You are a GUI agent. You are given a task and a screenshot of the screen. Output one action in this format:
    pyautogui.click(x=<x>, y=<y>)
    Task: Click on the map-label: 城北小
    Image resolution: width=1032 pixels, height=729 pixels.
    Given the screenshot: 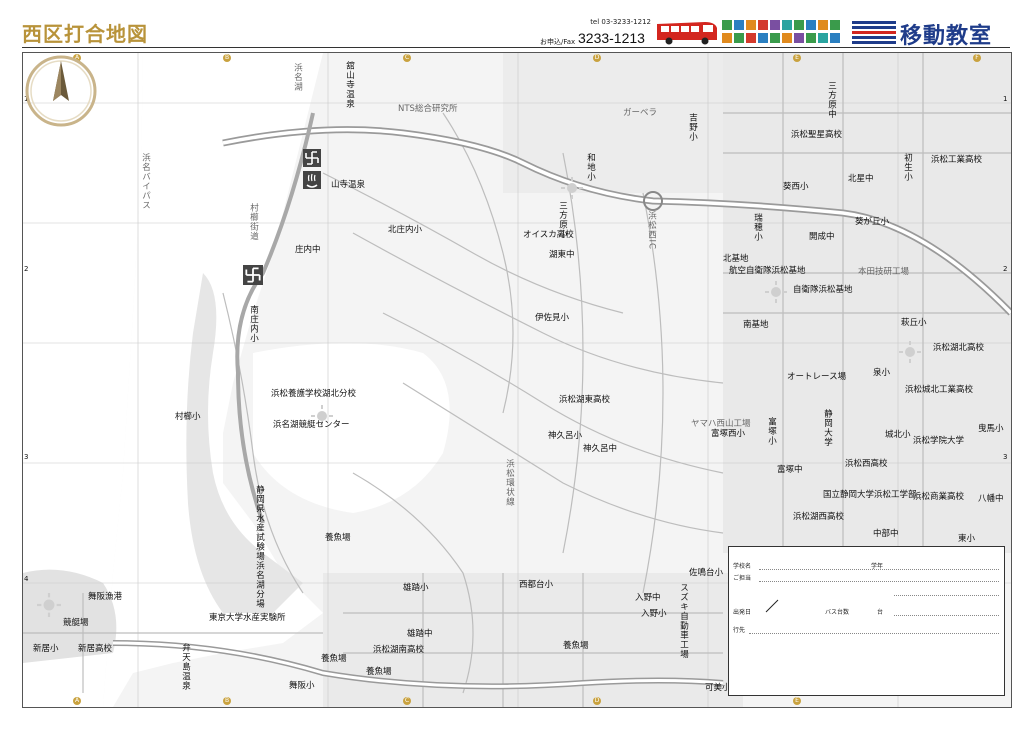 What is the action you would take?
    pyautogui.click(x=898, y=435)
    